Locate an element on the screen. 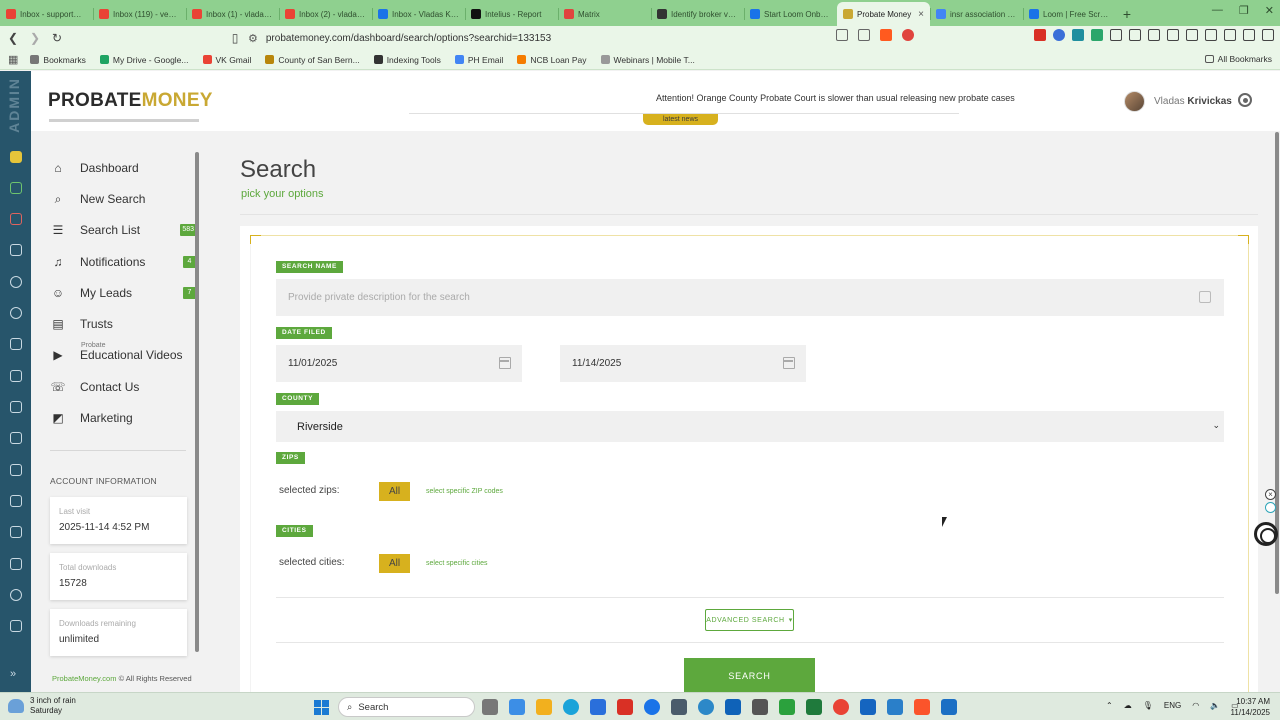  close-widget-icon: × is located at coordinates (1270, 494).